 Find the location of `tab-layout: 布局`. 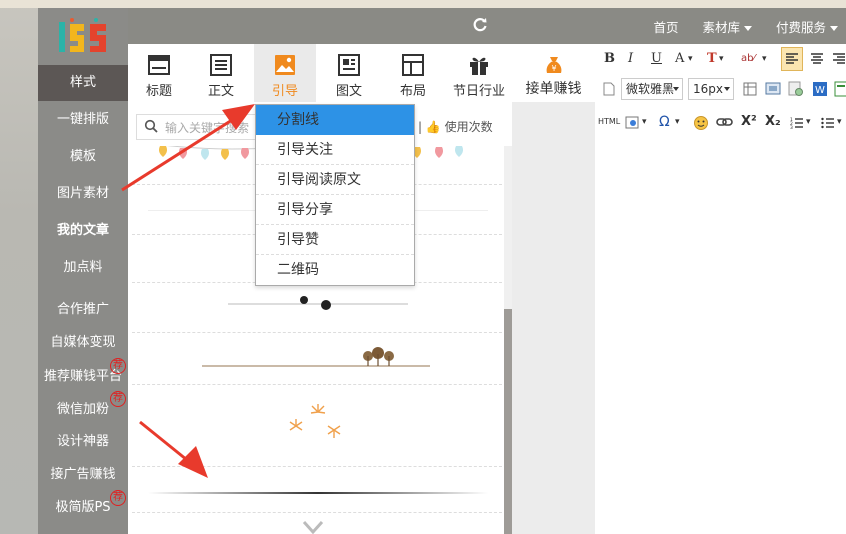

tab-layout: 布局 is located at coordinates (413, 73).